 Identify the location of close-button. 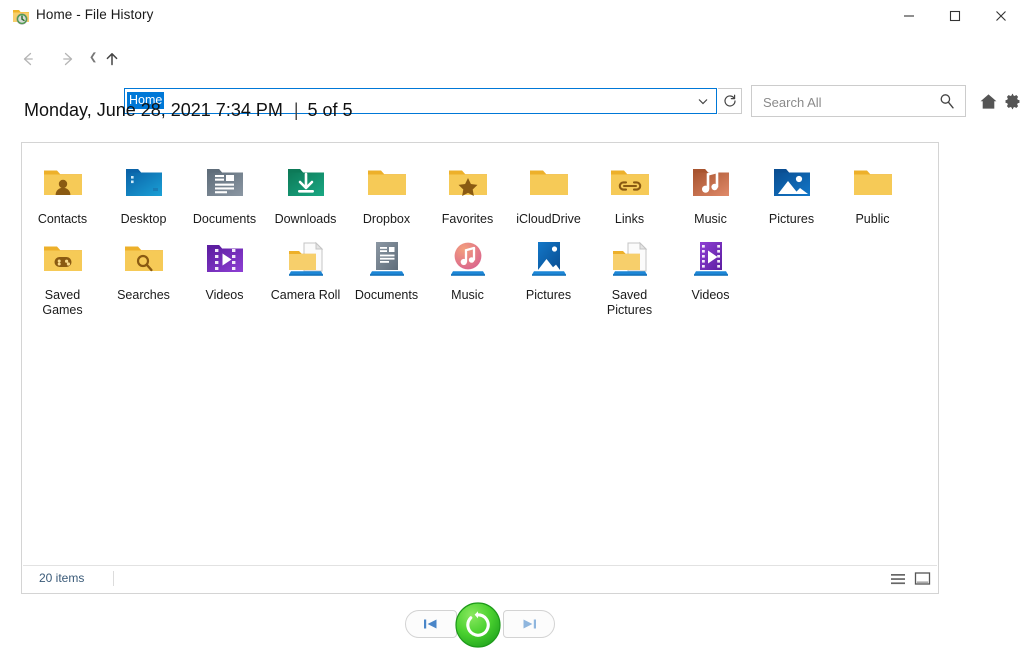
(1001, 16).